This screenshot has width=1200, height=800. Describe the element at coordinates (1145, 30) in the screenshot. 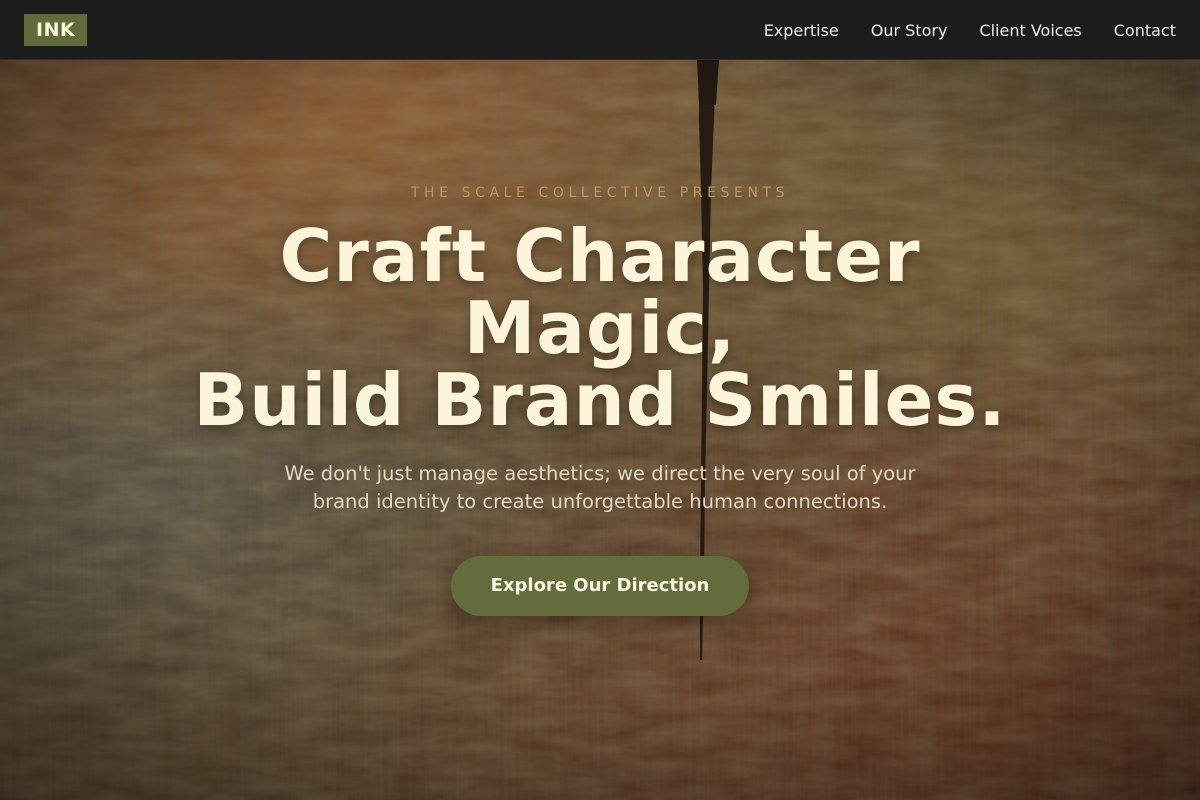

I see `nav-link-contact: Contact` at that location.